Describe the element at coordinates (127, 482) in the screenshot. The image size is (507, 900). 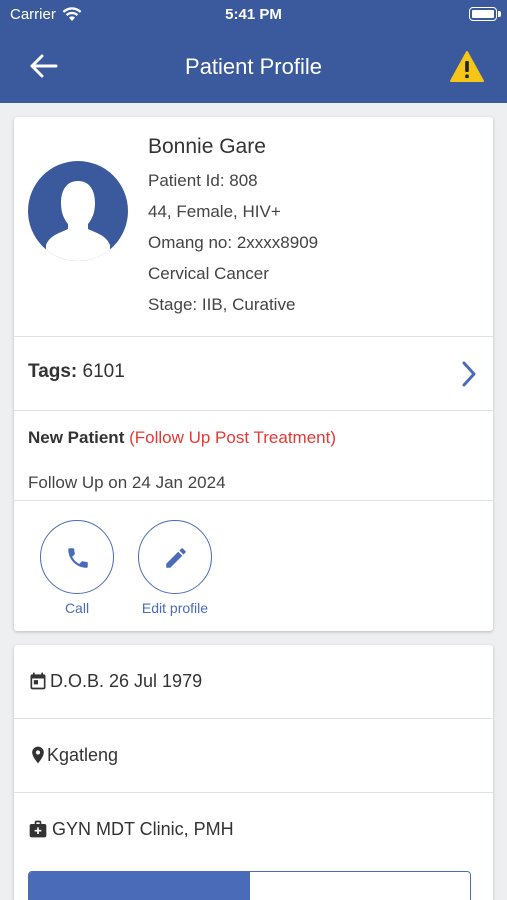
I see `follow-up-date: Follow Up on 24 Jan 2024` at that location.